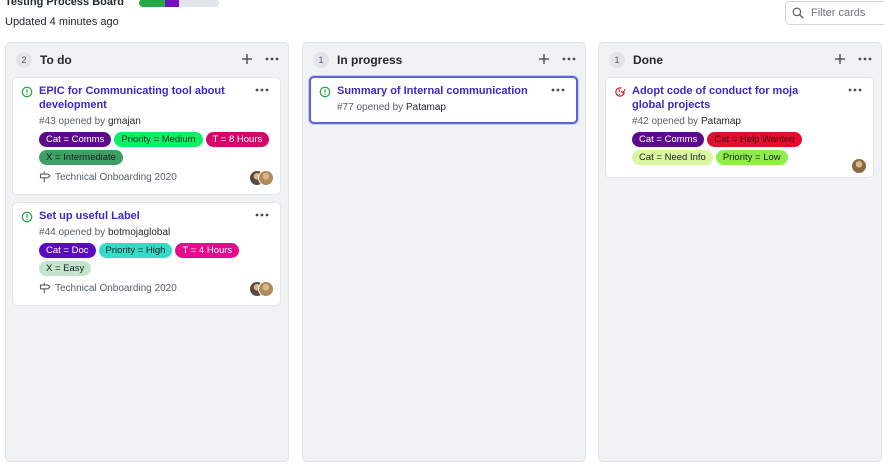  Describe the element at coordinates (158, 139) in the screenshot. I see `issue-label: Priority = Medium` at that location.